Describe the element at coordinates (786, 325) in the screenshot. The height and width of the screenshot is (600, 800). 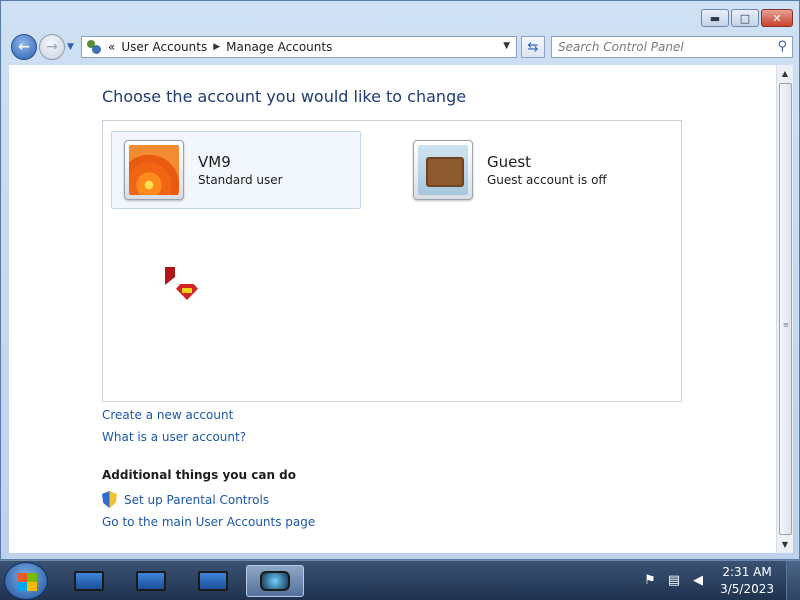
I see `grip-icon: ≡` at that location.